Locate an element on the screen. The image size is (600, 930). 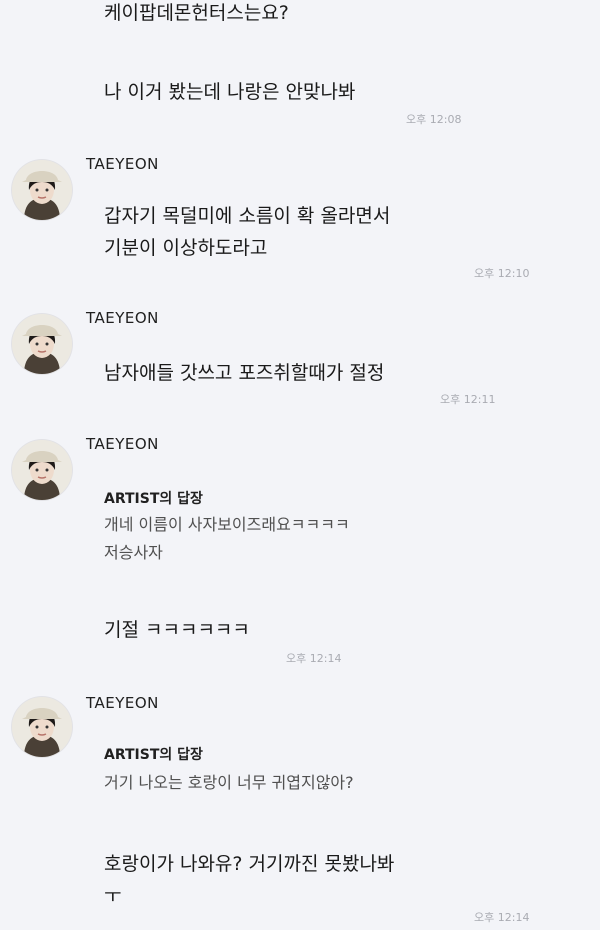
message-time: 오후 12:11 is located at coordinates (468, 399).